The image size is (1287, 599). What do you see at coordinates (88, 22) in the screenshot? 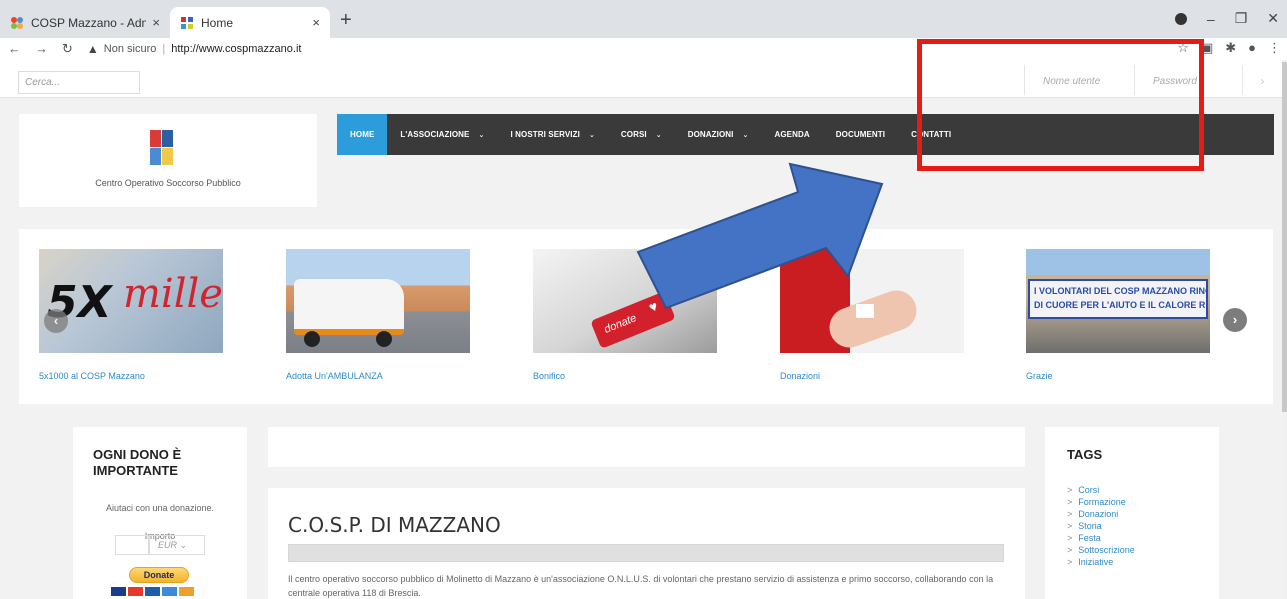
I see `tab-title: COSP Mazzano - Administration` at bounding box center [88, 22].